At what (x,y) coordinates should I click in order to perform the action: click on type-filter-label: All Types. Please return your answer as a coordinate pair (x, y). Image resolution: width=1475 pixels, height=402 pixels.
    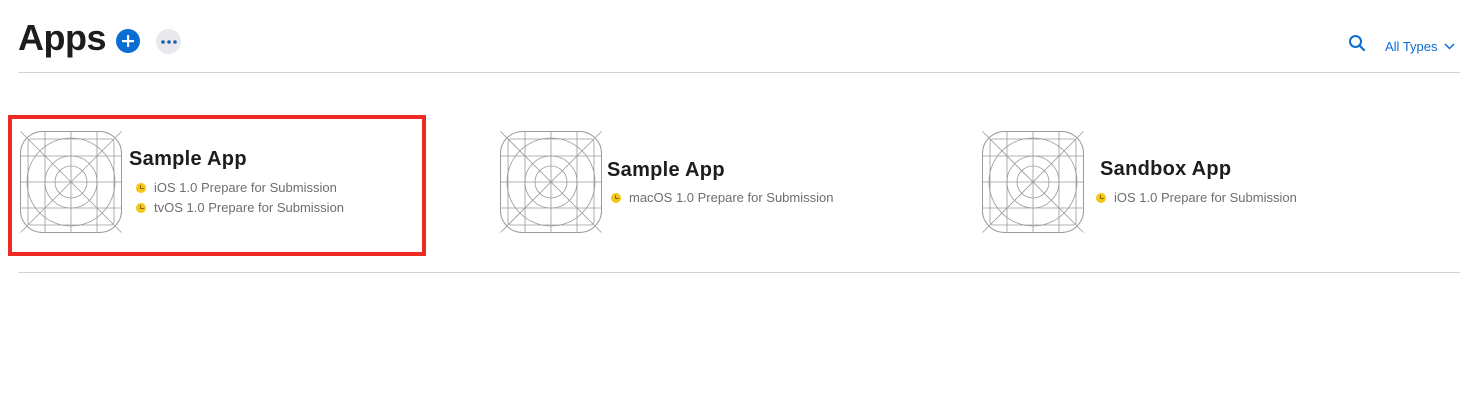
    Looking at the image, I should click on (1411, 46).